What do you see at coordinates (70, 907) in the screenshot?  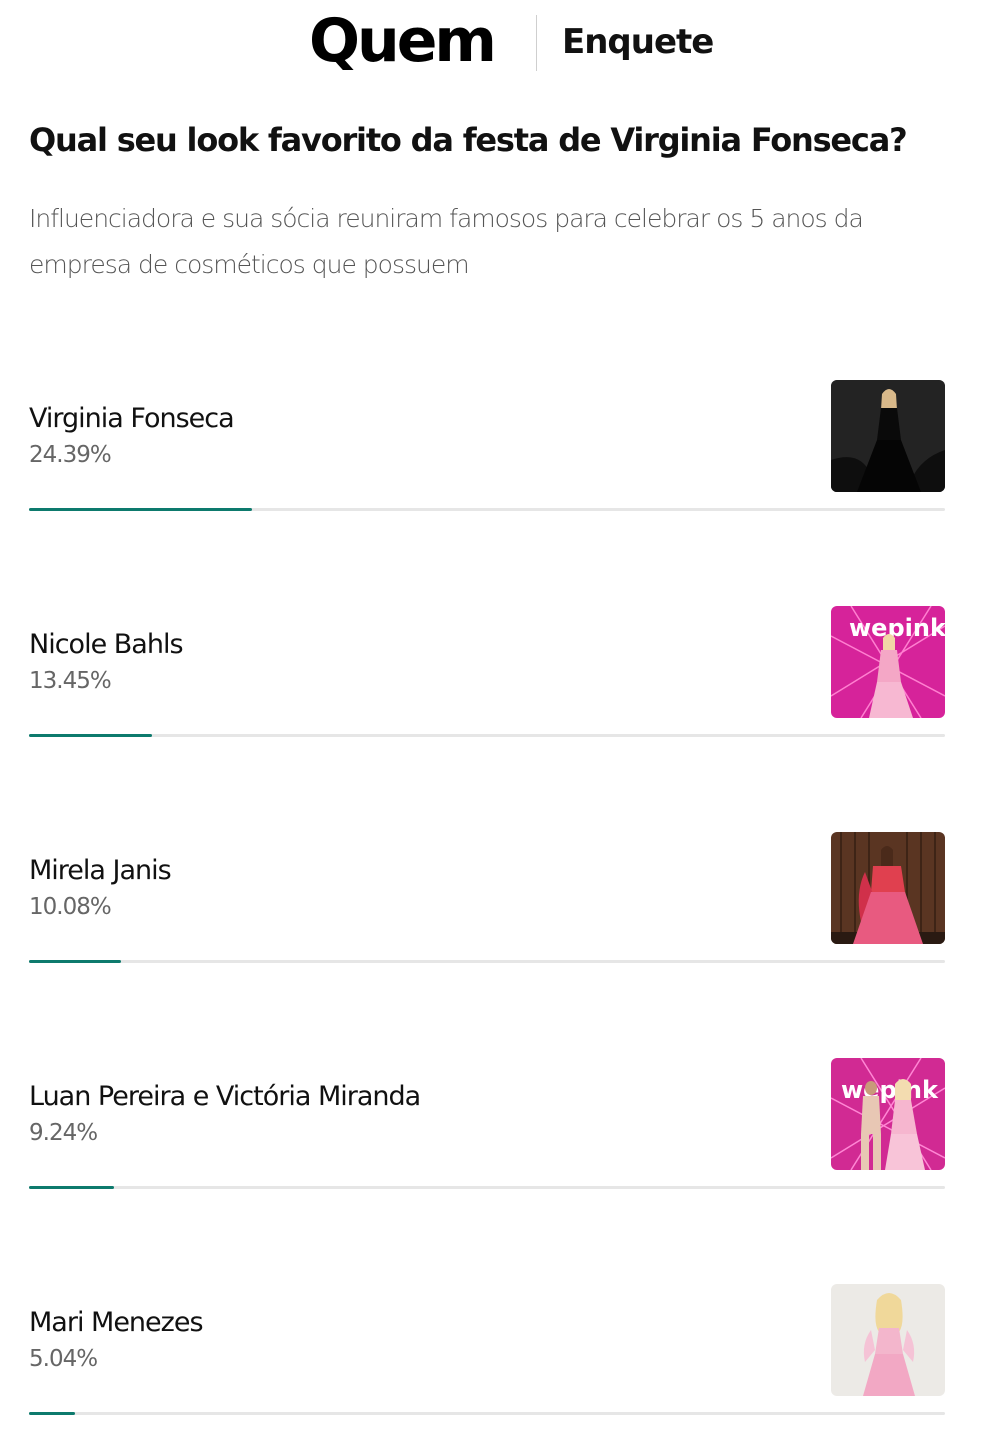 I see `option-percentage: 10.08%` at bounding box center [70, 907].